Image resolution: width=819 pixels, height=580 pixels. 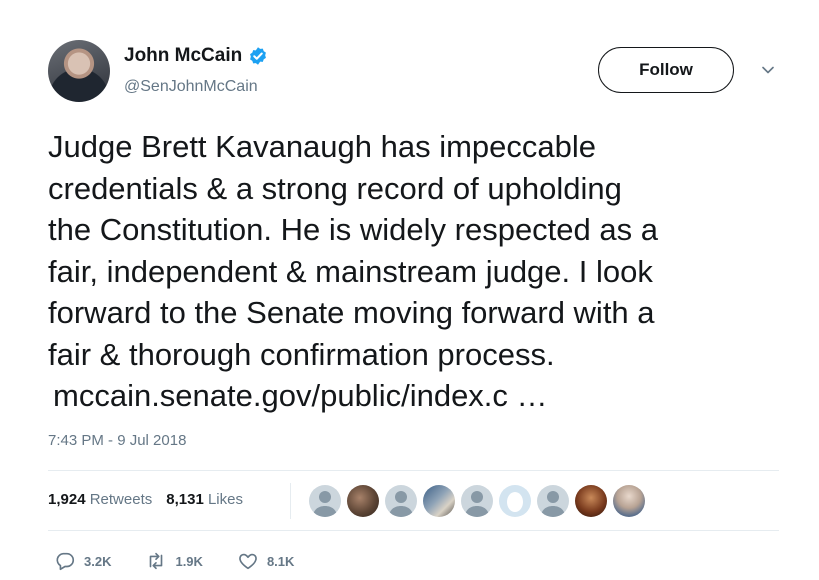 I want to click on retweet-count: 1.9K, so click(x=189, y=561).